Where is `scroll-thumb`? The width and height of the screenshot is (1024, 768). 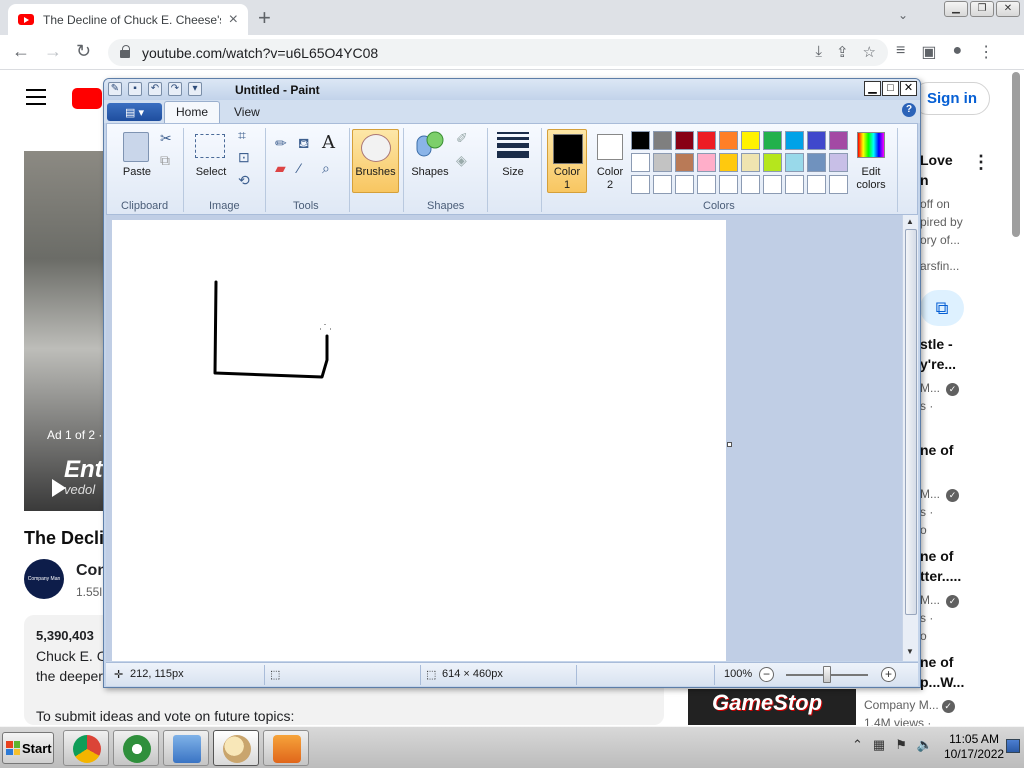
scroll-thumb is located at coordinates (911, 422).